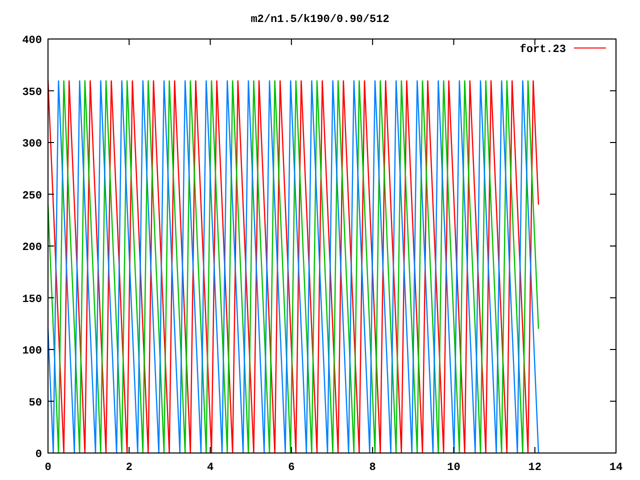  What do you see at coordinates (32, 300) in the screenshot?
I see `y-tick-label: 150` at bounding box center [32, 300].